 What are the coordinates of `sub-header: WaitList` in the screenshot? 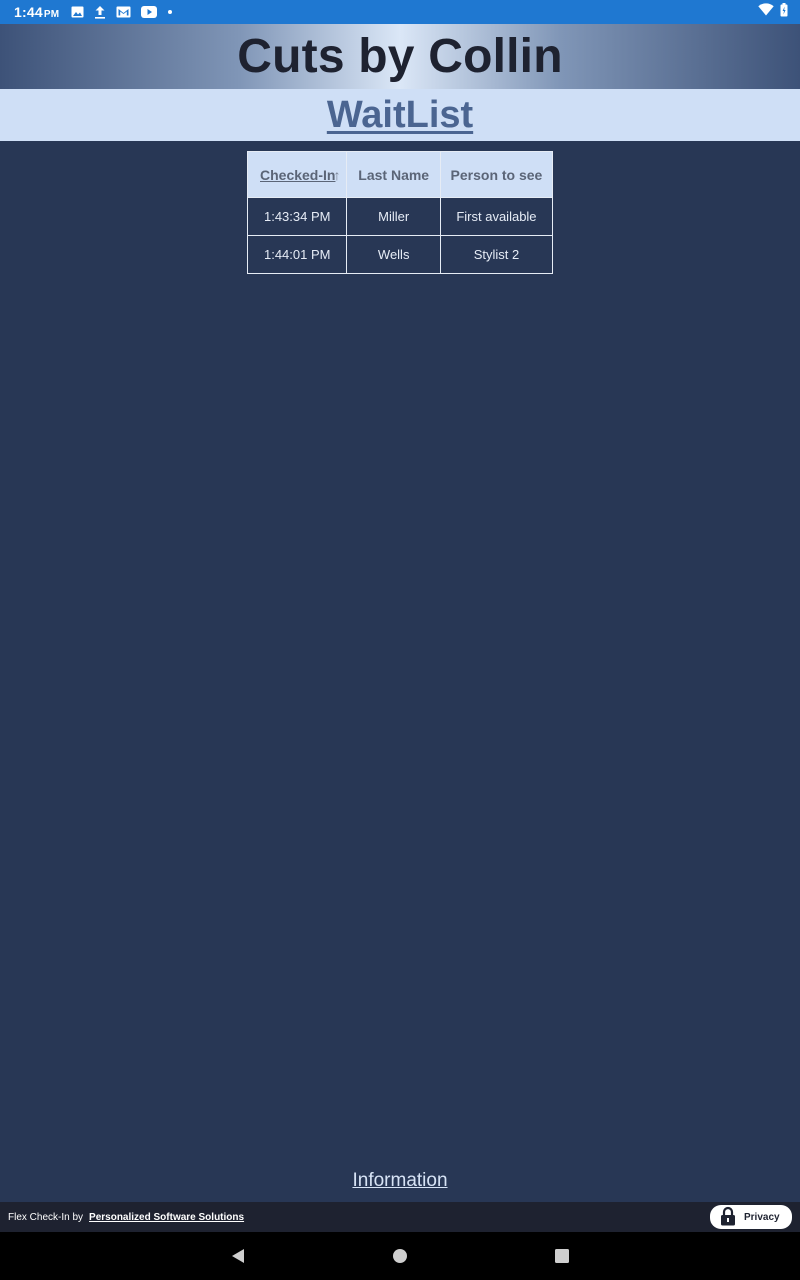 It's located at (400, 115).